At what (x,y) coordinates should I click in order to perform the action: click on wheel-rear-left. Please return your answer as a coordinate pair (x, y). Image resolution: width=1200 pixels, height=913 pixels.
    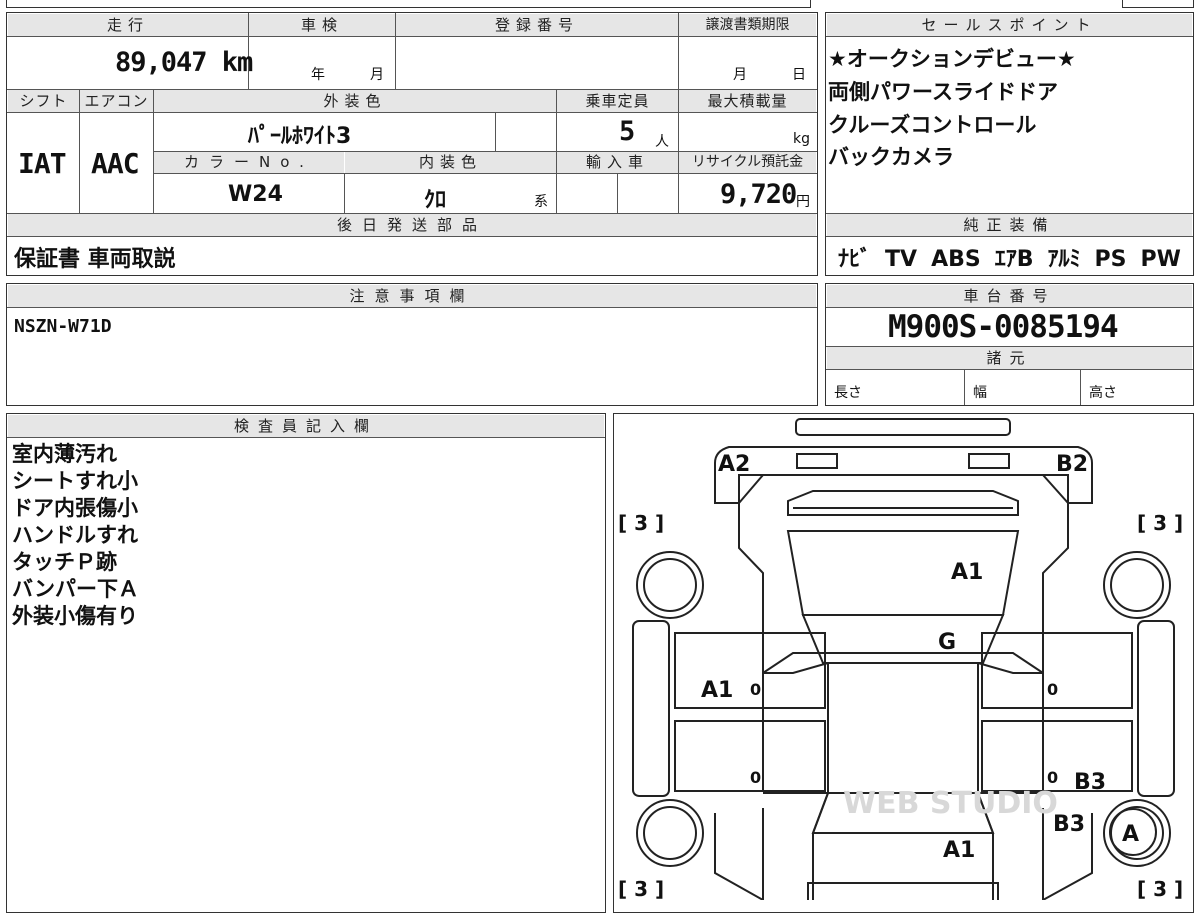
    Looking at the image, I should click on (670, 833).